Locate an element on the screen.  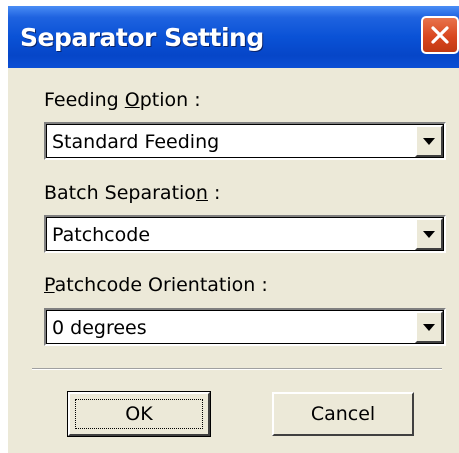
focus-rect is located at coordinates (139, 414).